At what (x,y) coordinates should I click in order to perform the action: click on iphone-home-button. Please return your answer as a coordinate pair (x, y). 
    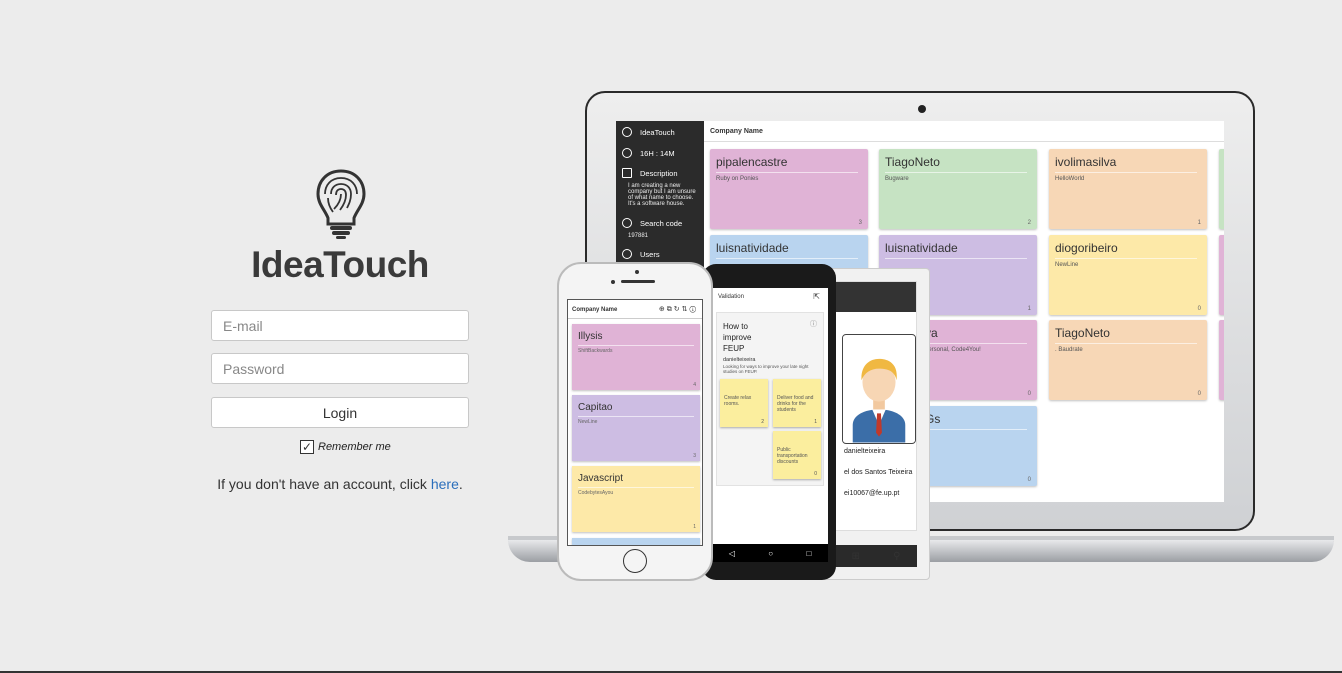
    Looking at the image, I should click on (635, 561).